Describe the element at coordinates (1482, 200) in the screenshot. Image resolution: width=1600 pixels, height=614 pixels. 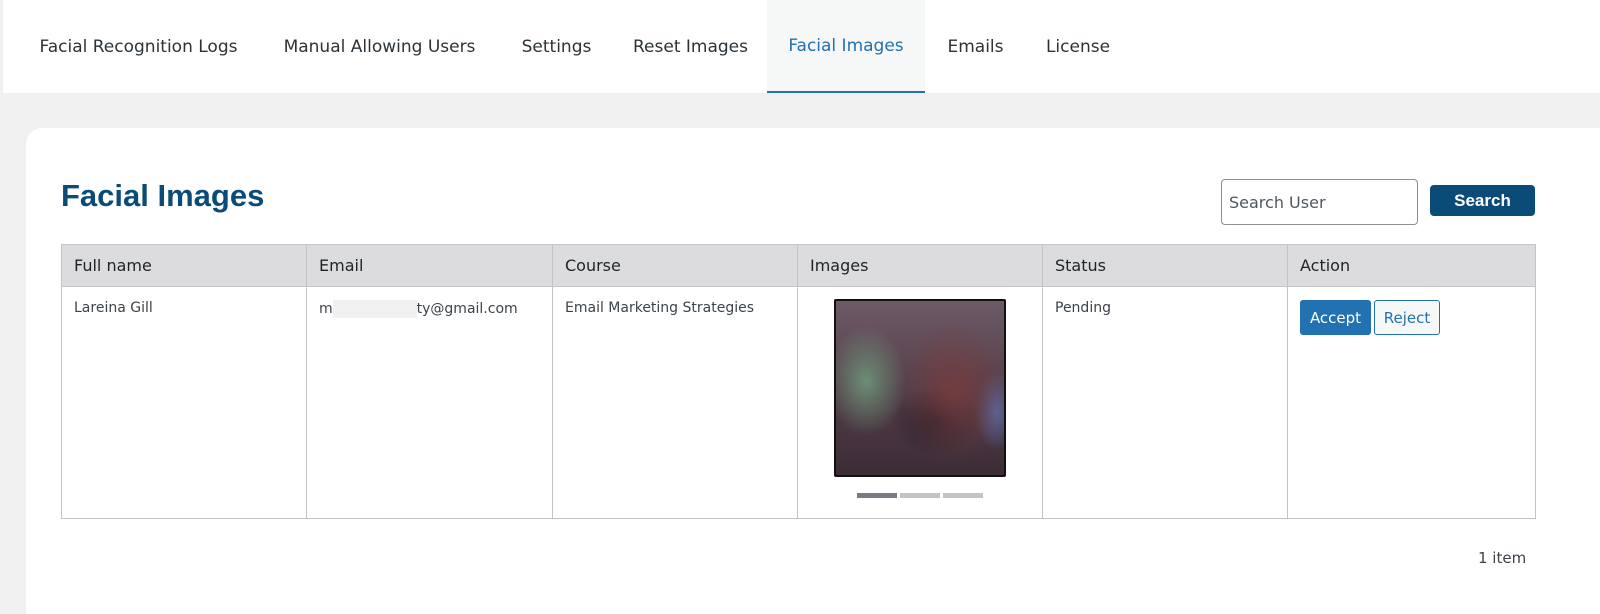
I see `search-button: Search` at that location.